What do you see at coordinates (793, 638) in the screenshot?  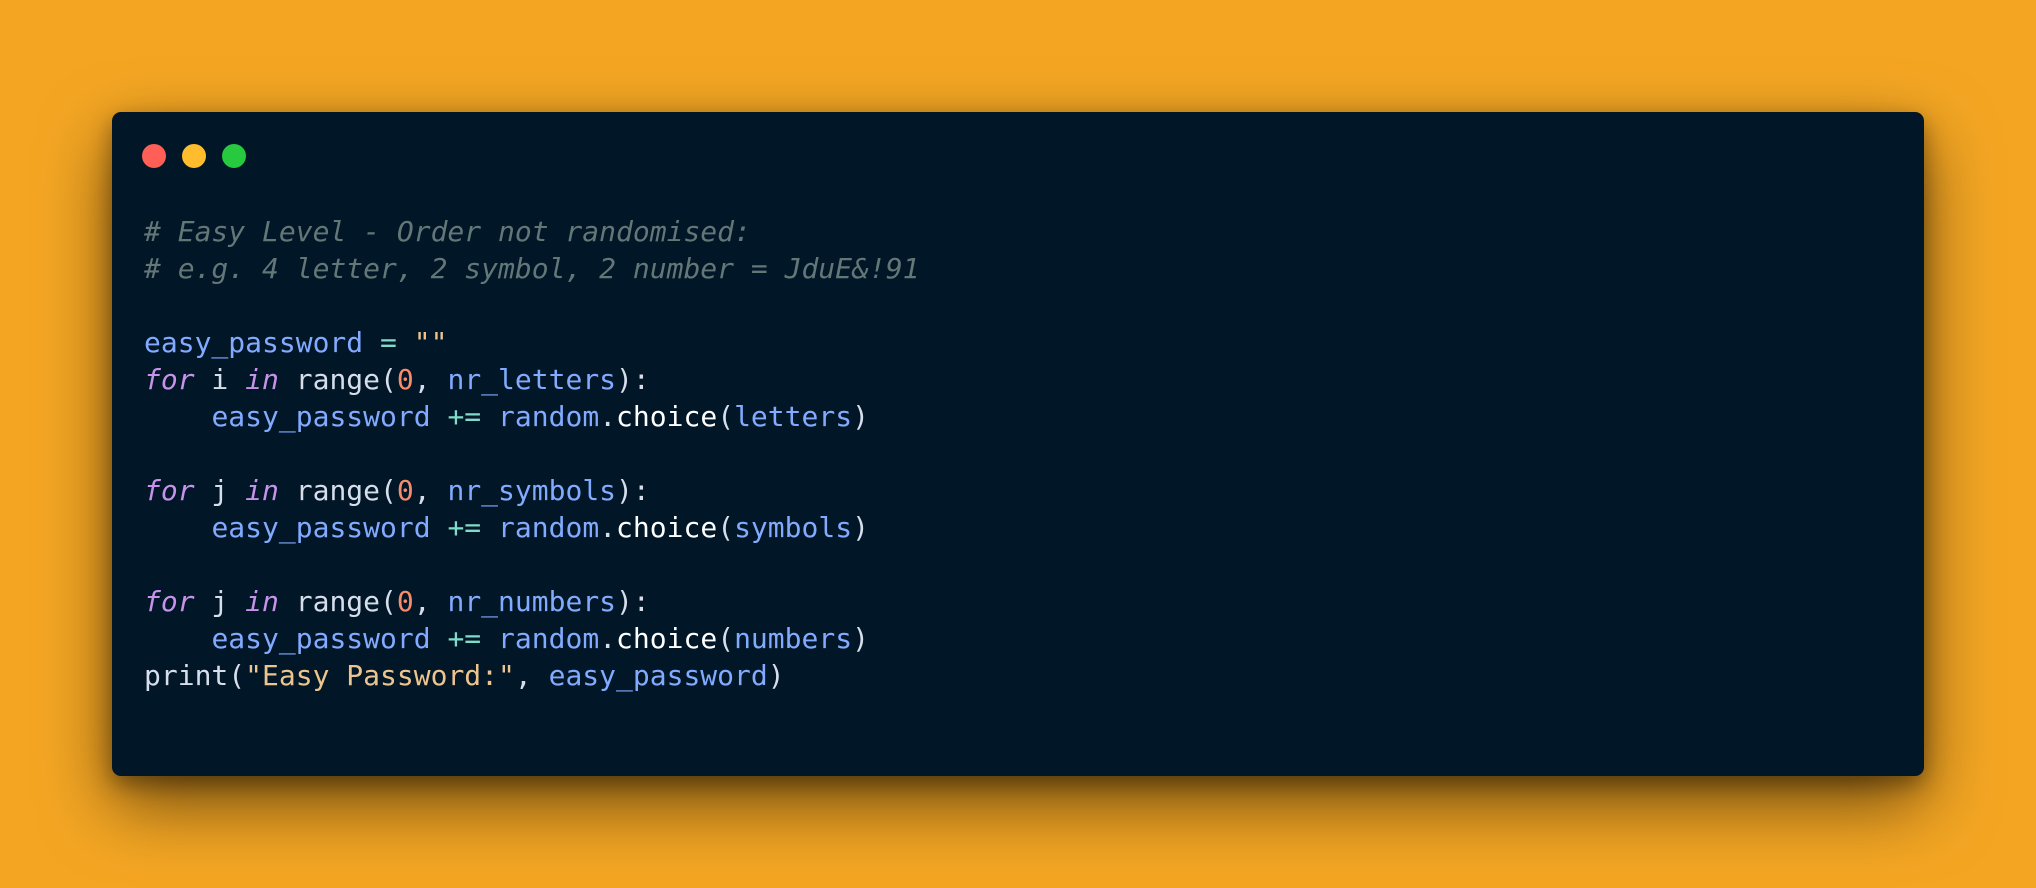 I see `code-token-variable: numbers` at bounding box center [793, 638].